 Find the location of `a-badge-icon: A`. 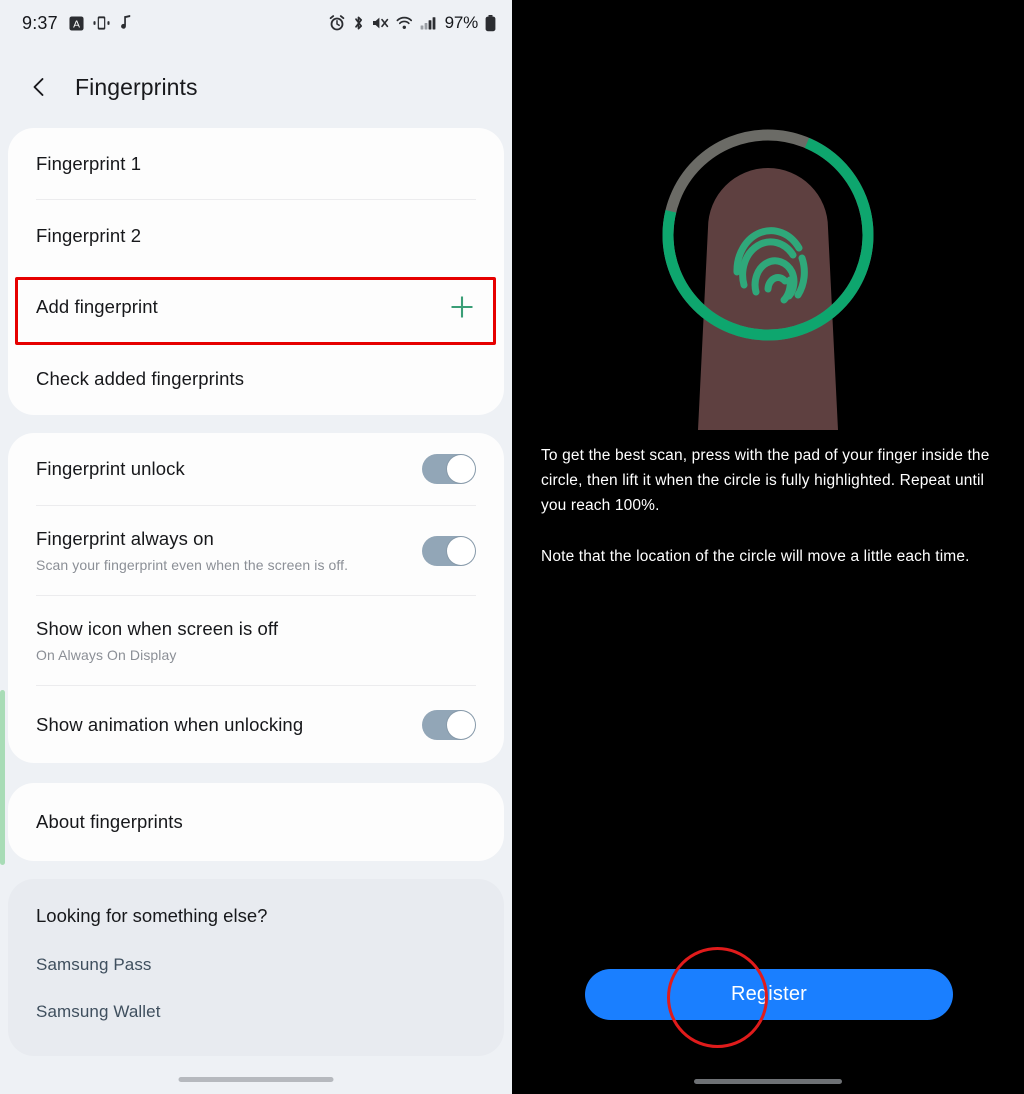

a-badge-icon: A is located at coordinates (76, 23).